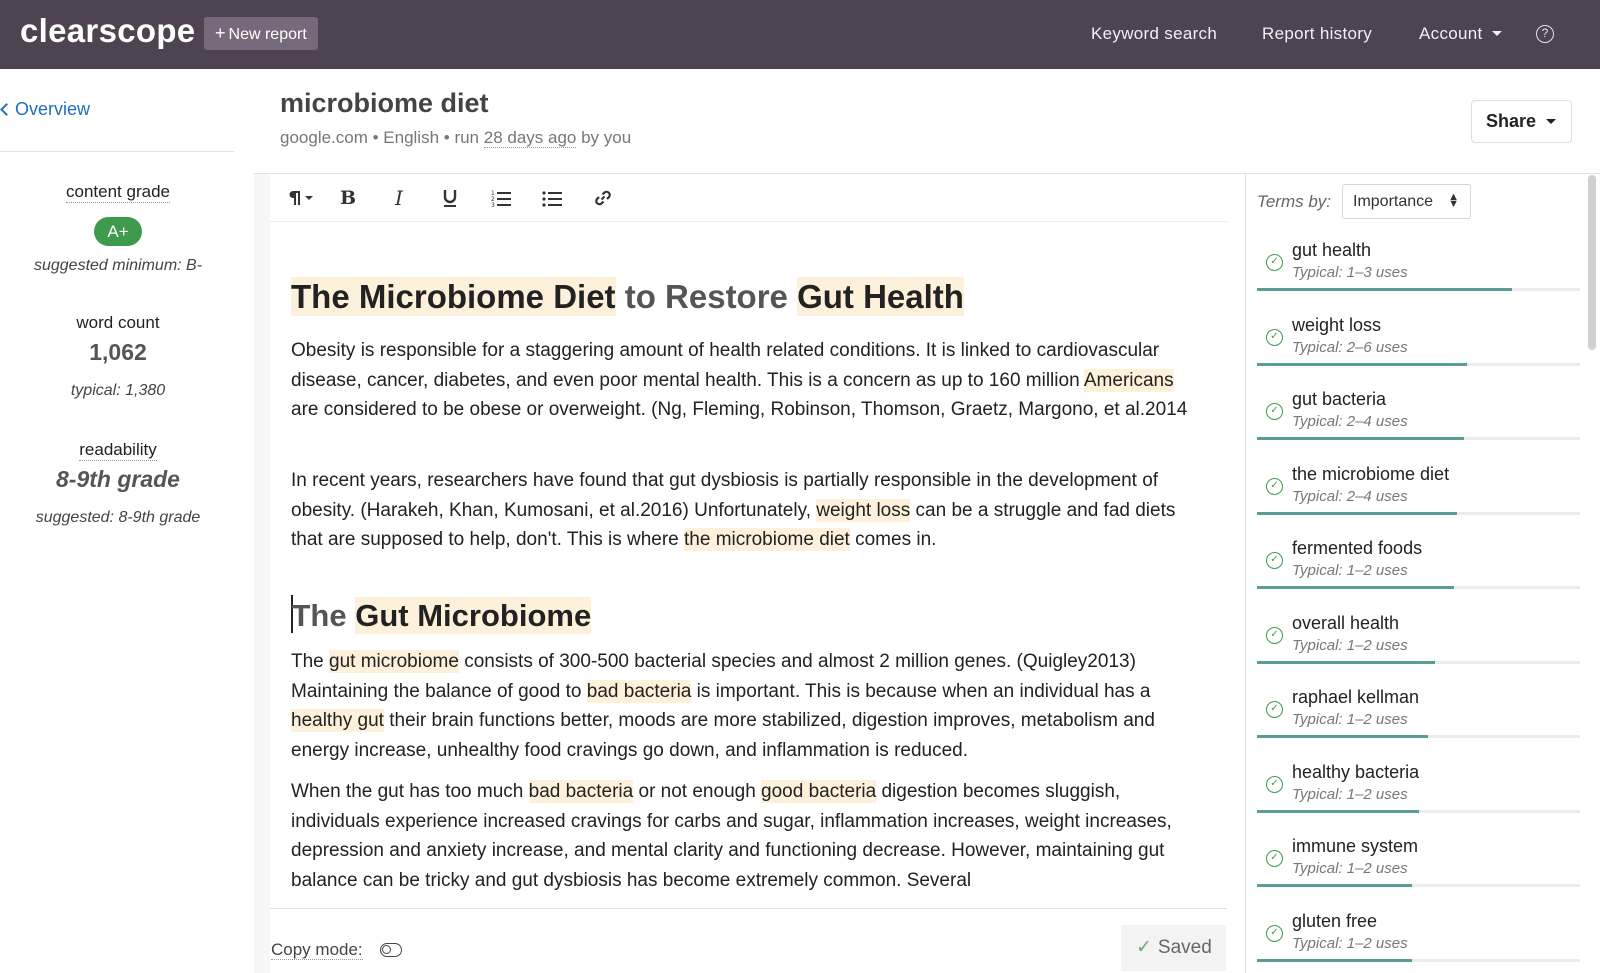  Describe the element at coordinates (317, 950) in the screenshot. I see `copy-mode-label: Copy mode:` at that location.